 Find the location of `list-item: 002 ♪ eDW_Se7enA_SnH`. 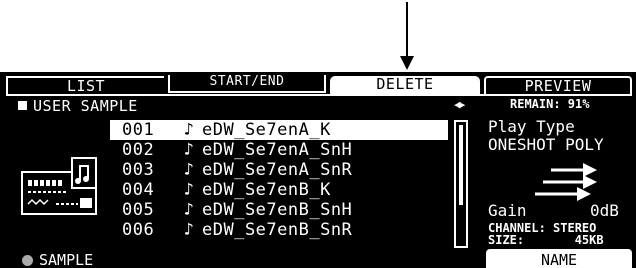

list-item: 002 ♪ eDW_Se7enA_SnH is located at coordinates (279, 150).